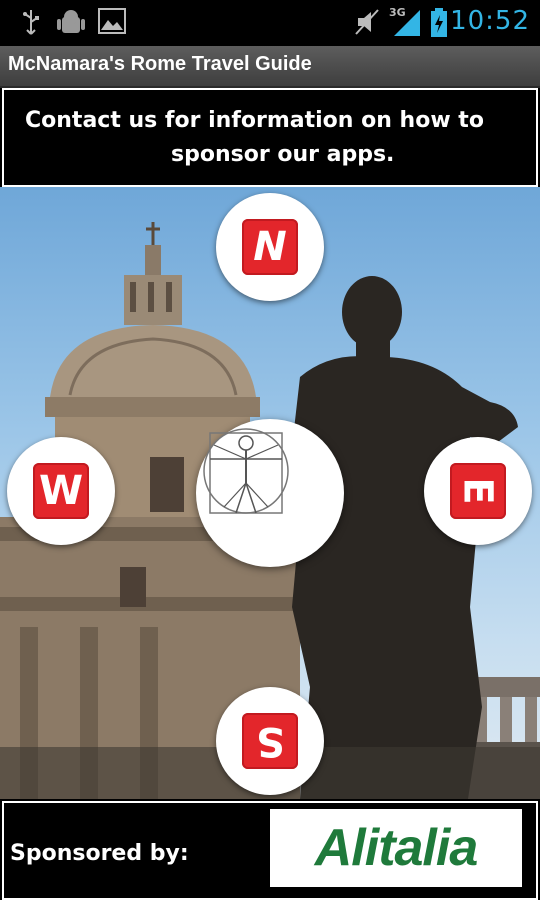 This screenshot has width=540, height=900. I want to click on app-title-bar: McNamara's Rome Travel Guide, so click(270, 67).